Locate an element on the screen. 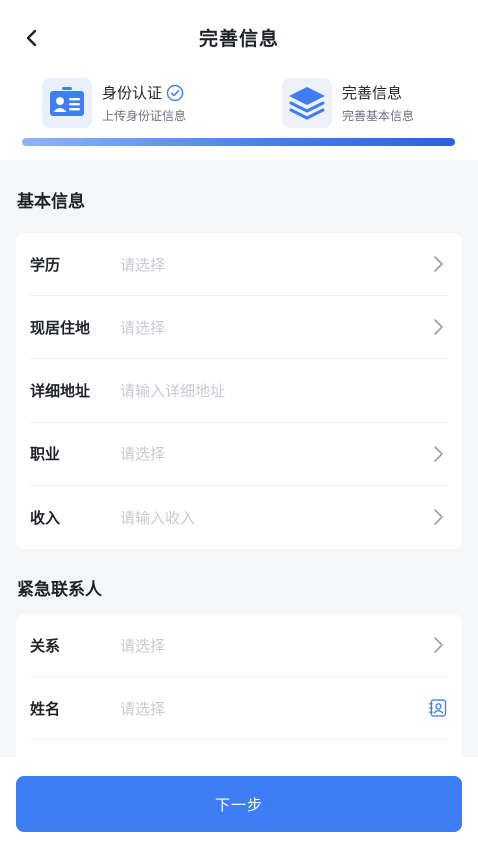  page-title: 完善信息 is located at coordinates (238, 39).